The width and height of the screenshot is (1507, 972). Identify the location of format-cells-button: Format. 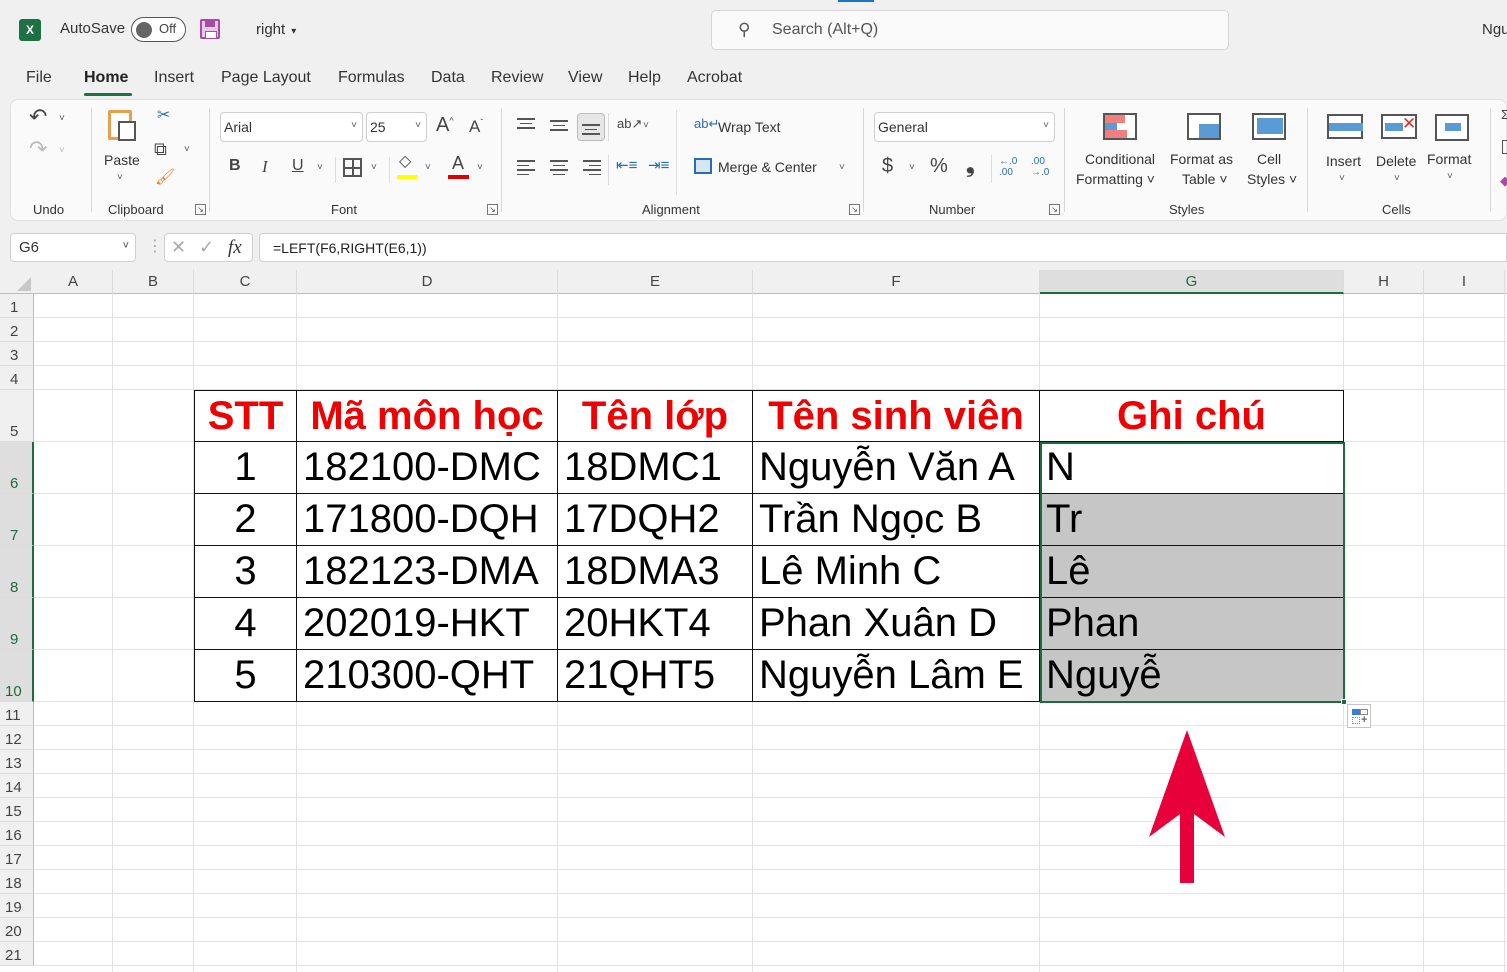
(1449, 159).